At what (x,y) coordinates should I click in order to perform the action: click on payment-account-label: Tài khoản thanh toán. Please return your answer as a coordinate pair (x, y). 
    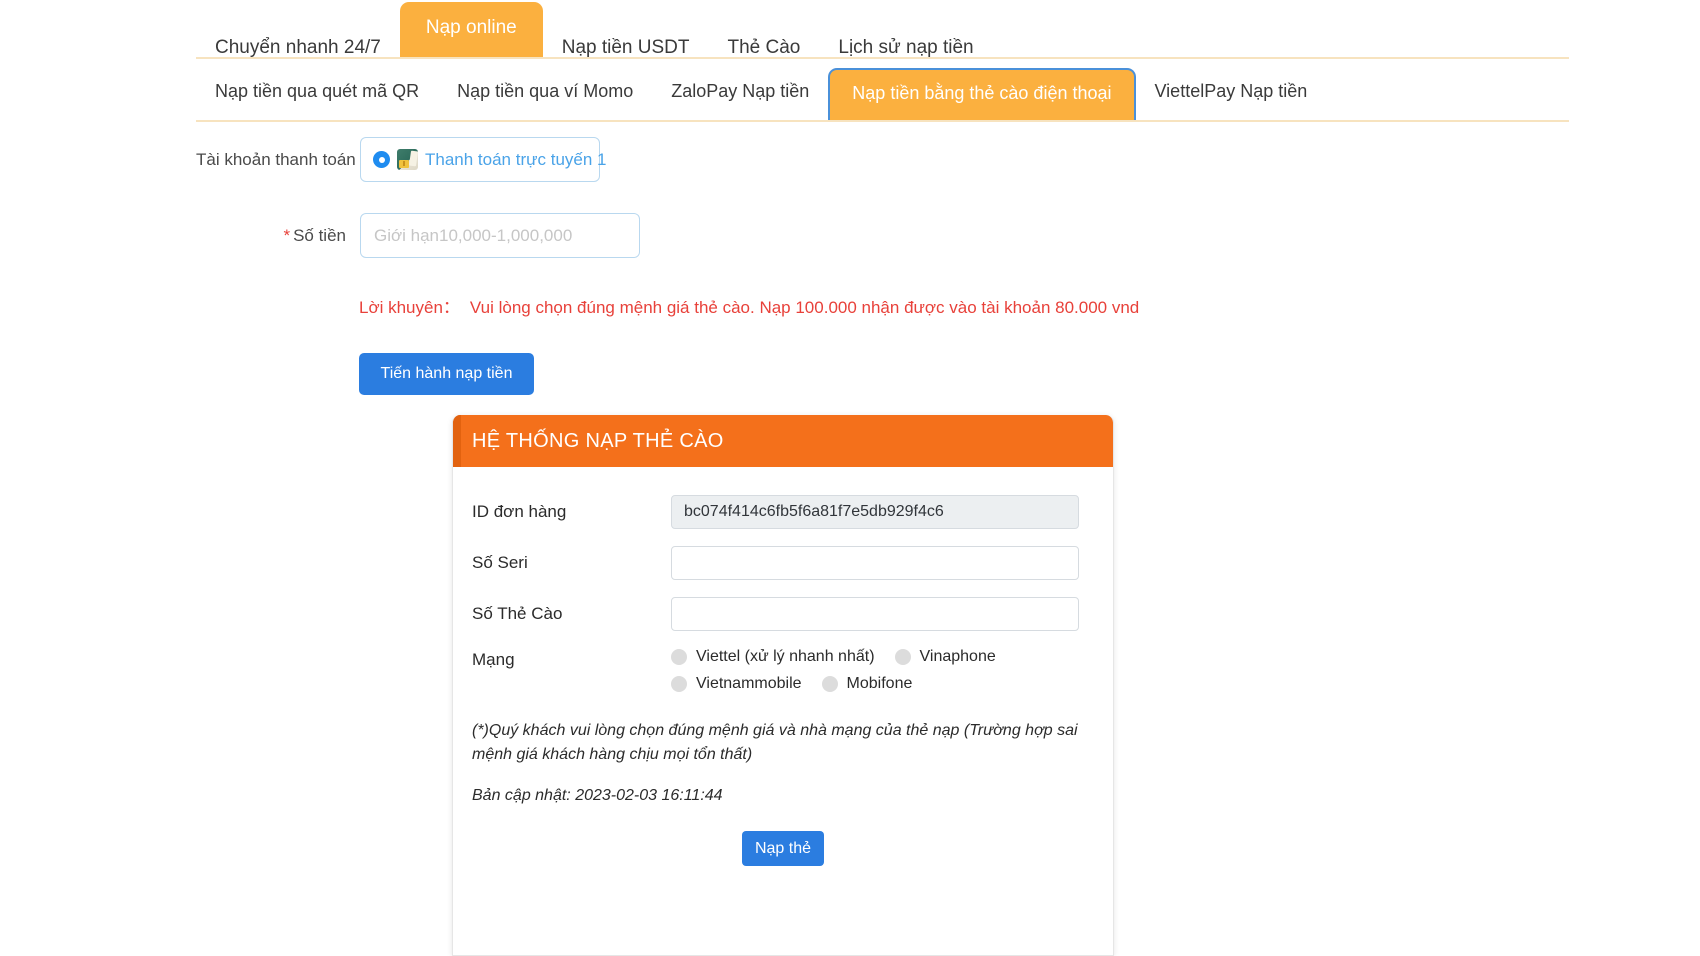
    Looking at the image, I should click on (276, 159).